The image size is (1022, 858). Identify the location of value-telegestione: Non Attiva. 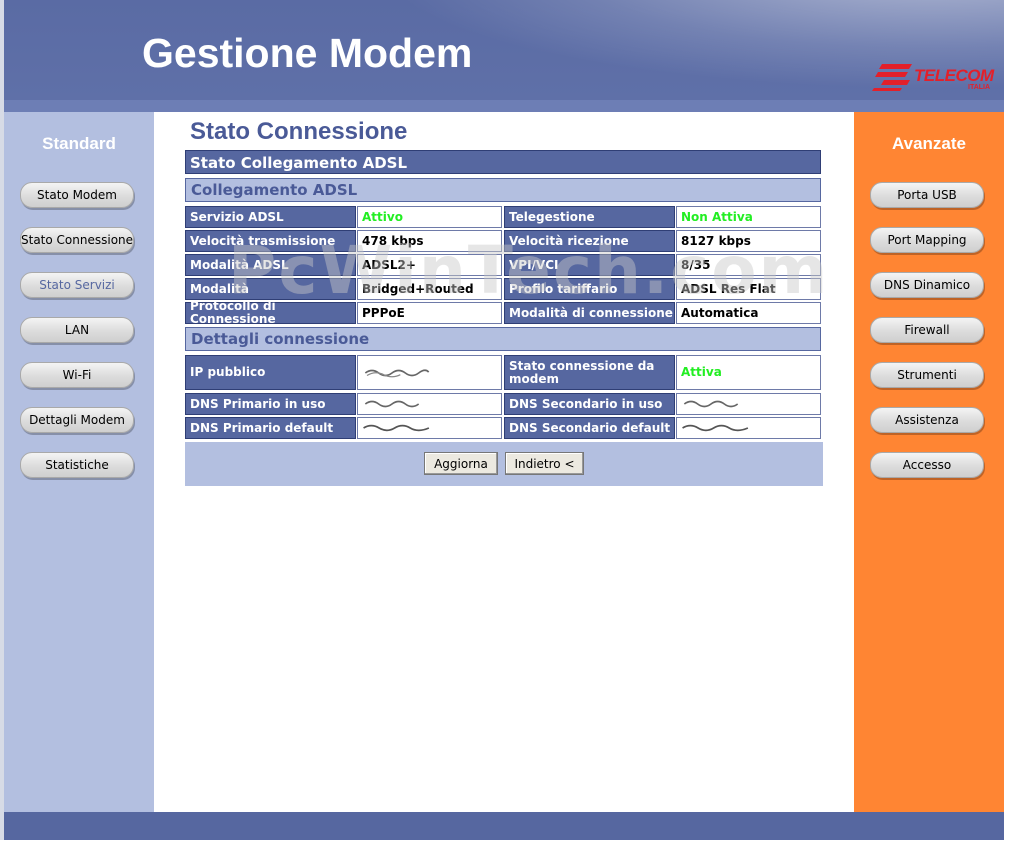
(748, 217).